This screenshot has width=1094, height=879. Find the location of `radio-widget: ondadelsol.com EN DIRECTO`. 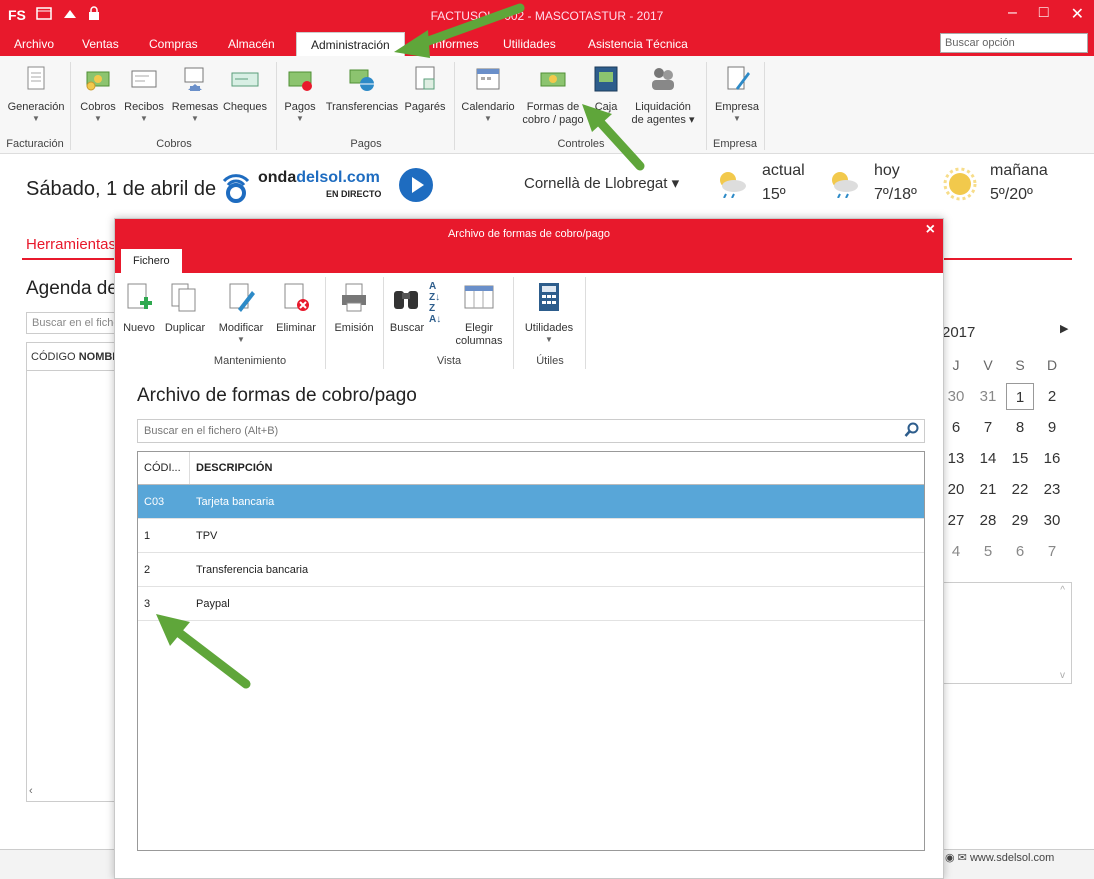

radio-widget: ondadelsol.com EN DIRECTO is located at coordinates (327, 185).